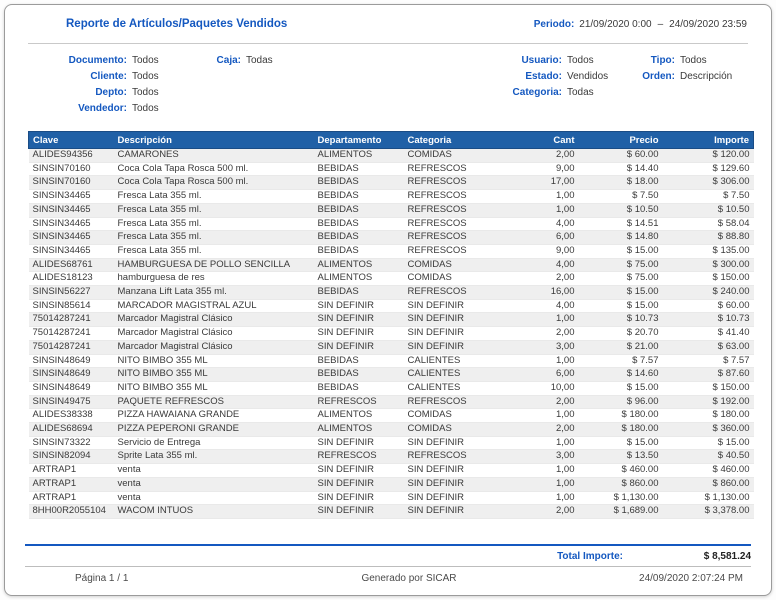 The height and width of the screenshot is (600, 776). I want to click on cell-clave: SINSIN56227, so click(71, 292).